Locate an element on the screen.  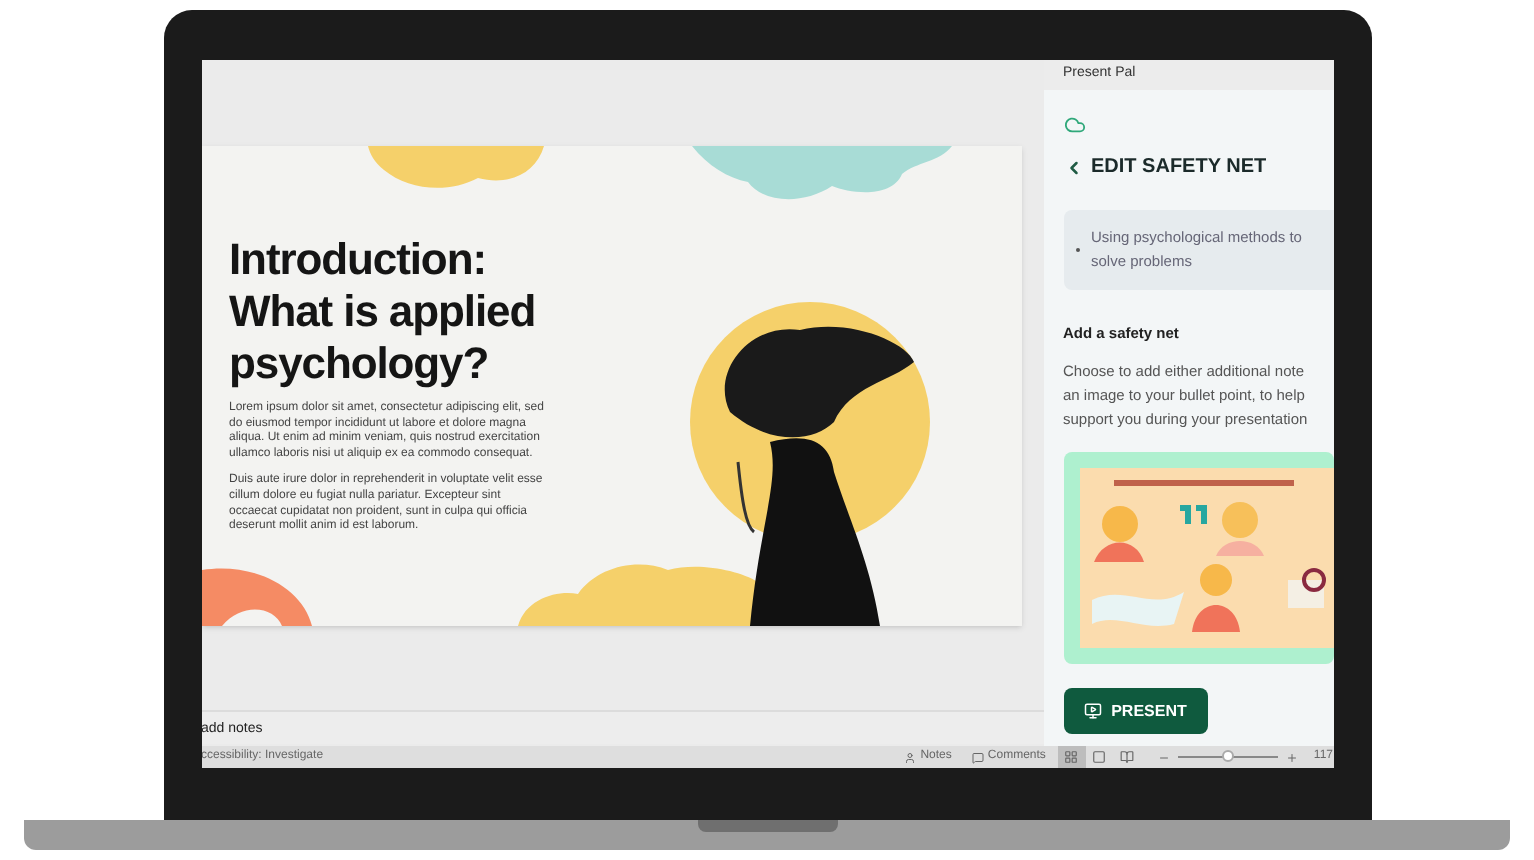
square-icon is located at coordinates (1099, 757).